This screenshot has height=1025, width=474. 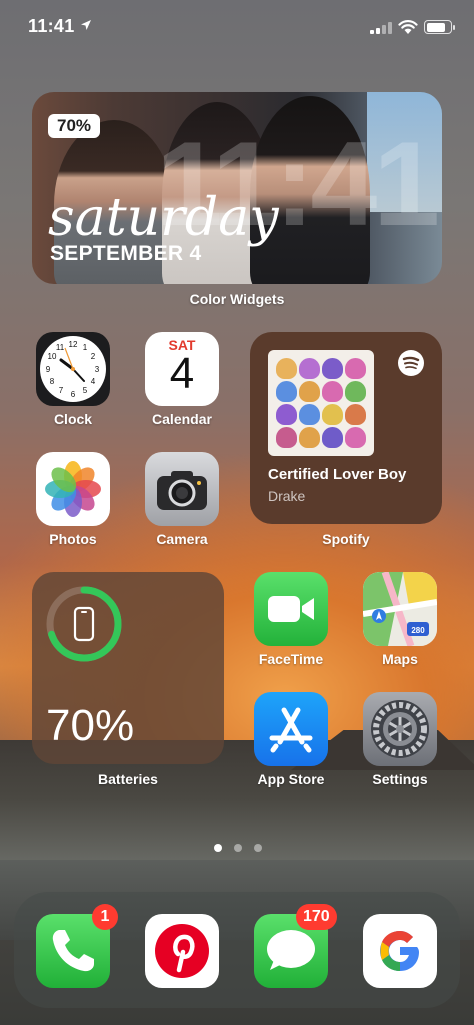 I want to click on widget-day: saturday, so click(x=163, y=218).